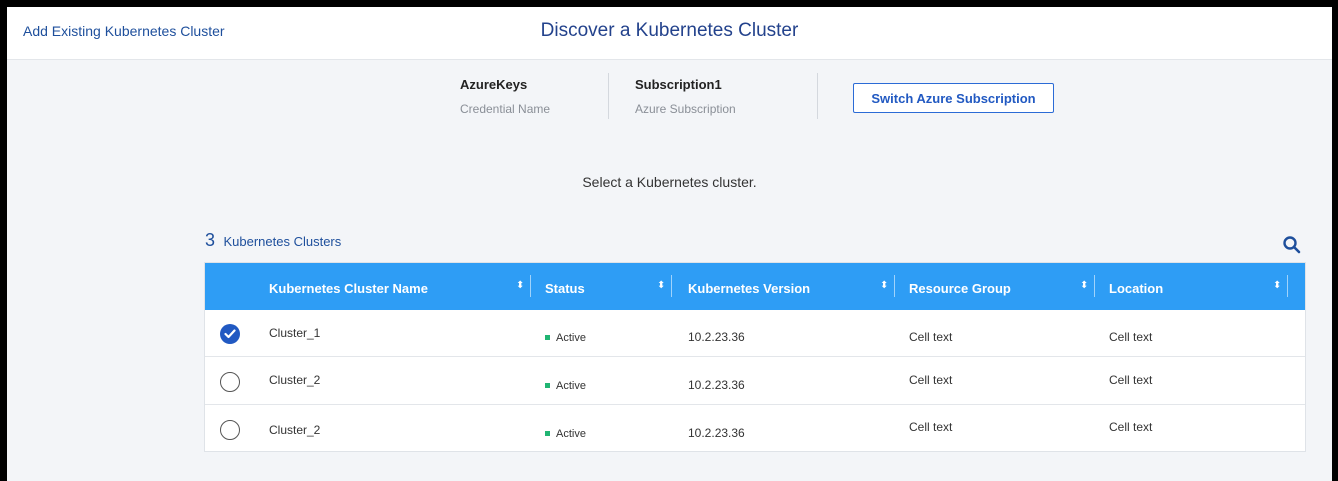 This screenshot has height=481, width=1338. I want to click on azure-subscription-block: Subscription1 Azure Subscription, so click(685, 96).